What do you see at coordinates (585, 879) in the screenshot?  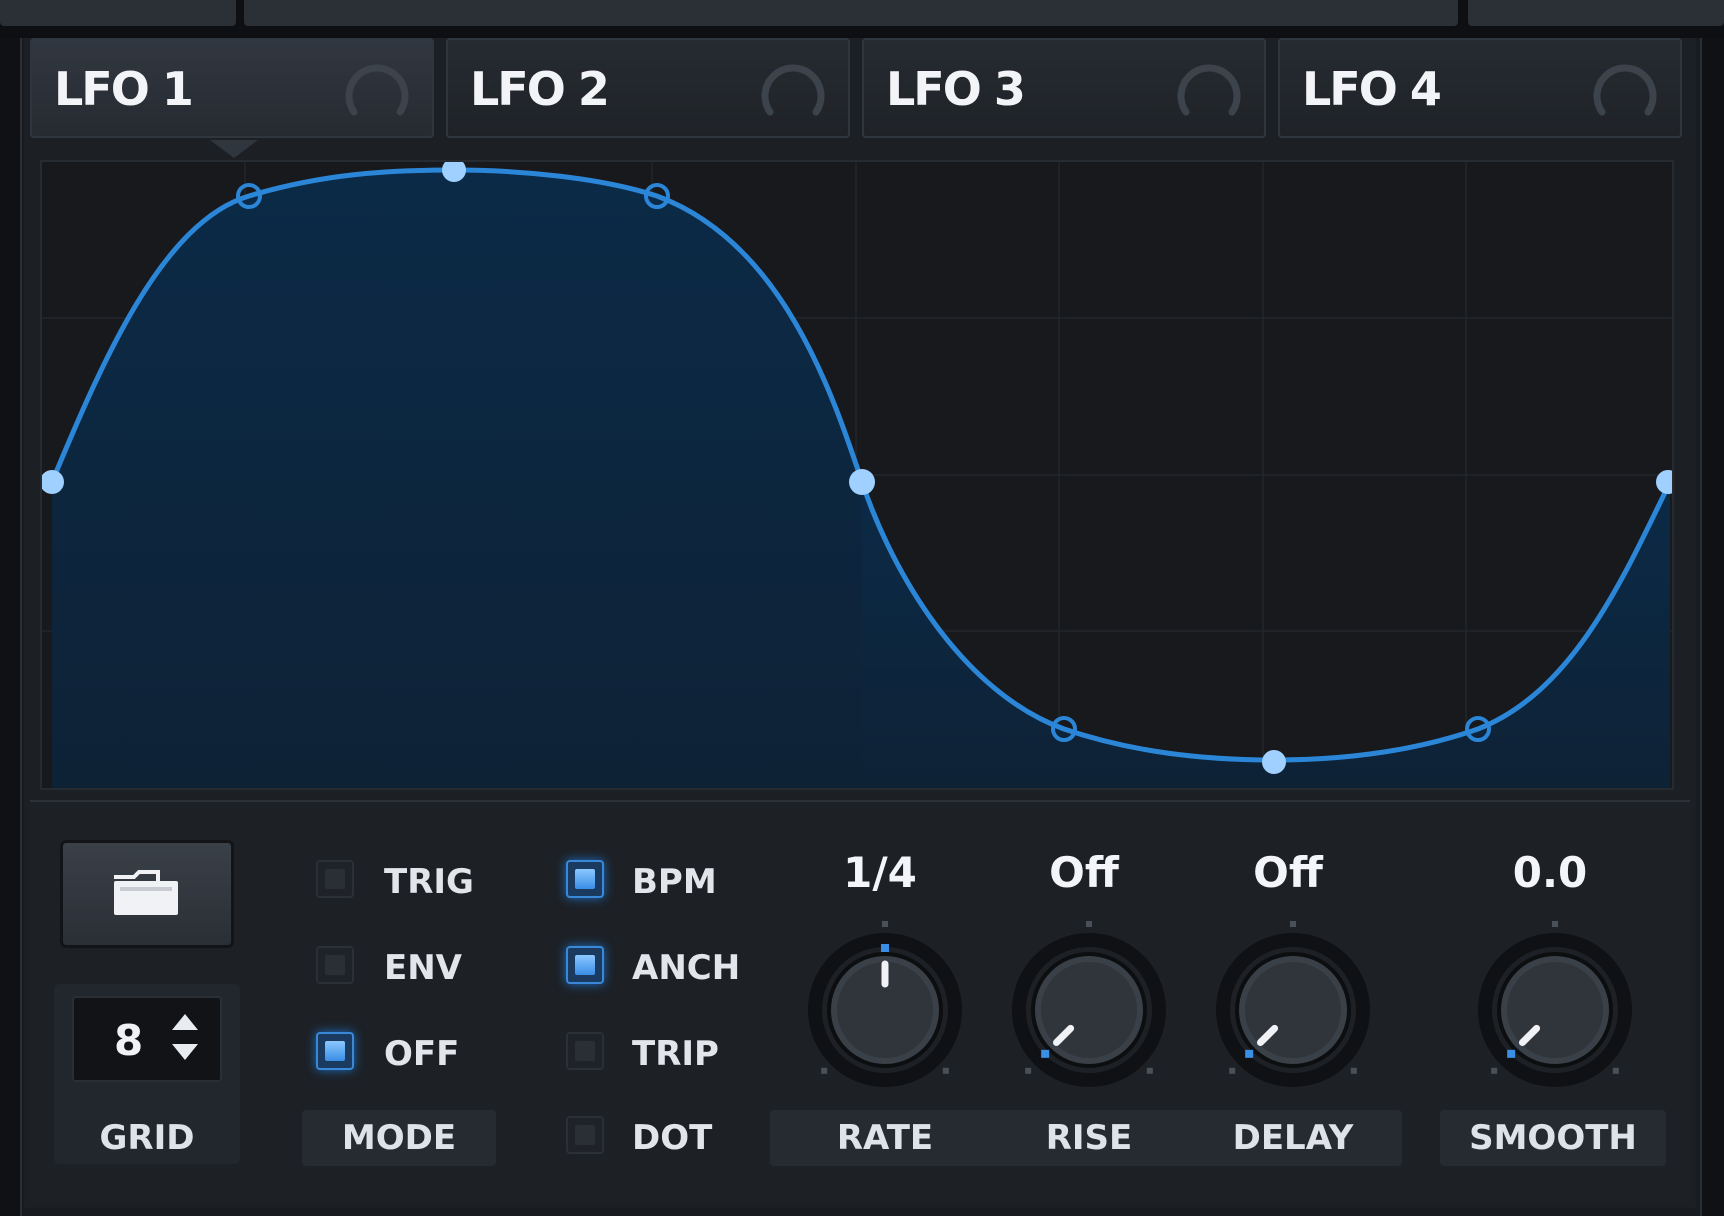 I see `bpm-checkbox` at bounding box center [585, 879].